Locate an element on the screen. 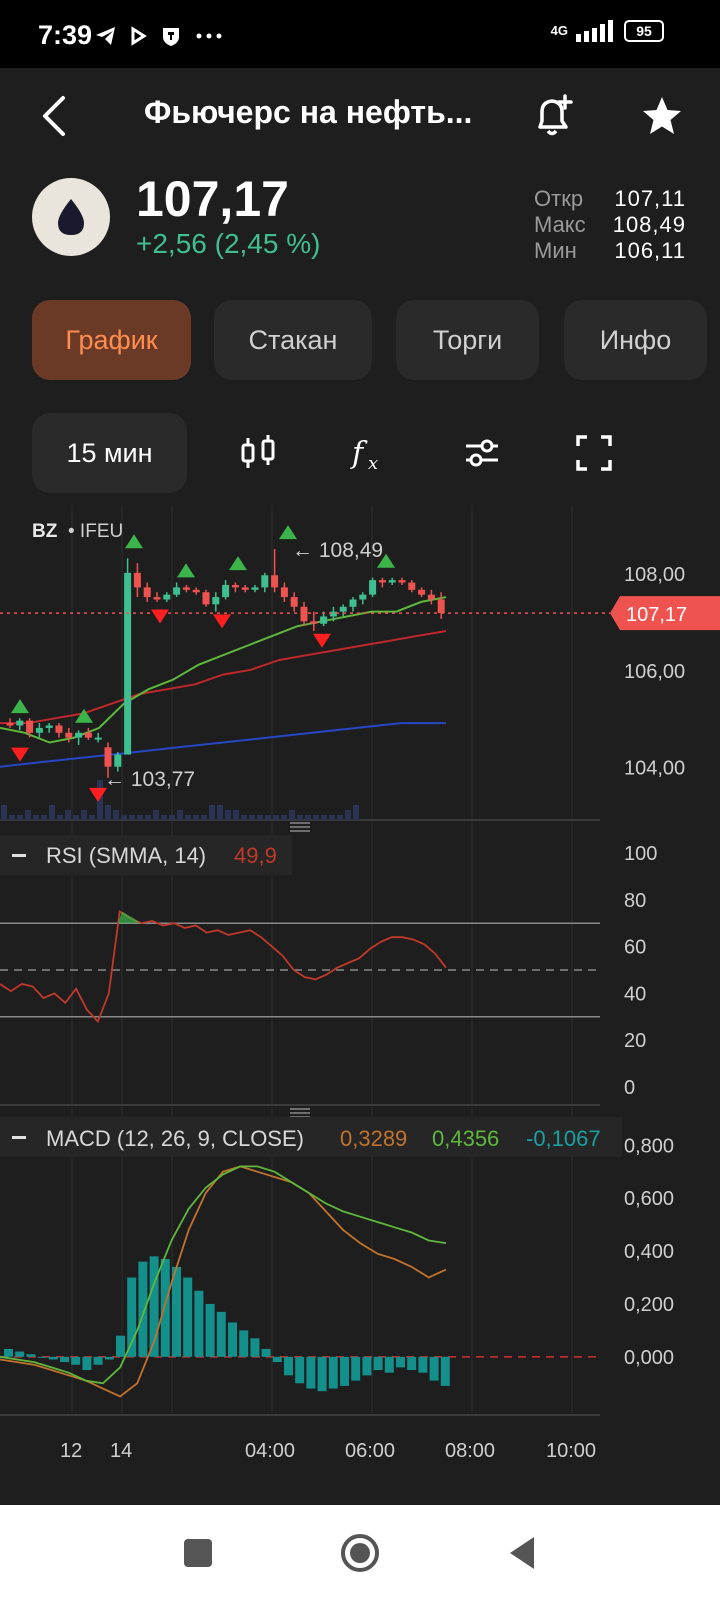  add-alert-button is located at coordinates (554, 116).